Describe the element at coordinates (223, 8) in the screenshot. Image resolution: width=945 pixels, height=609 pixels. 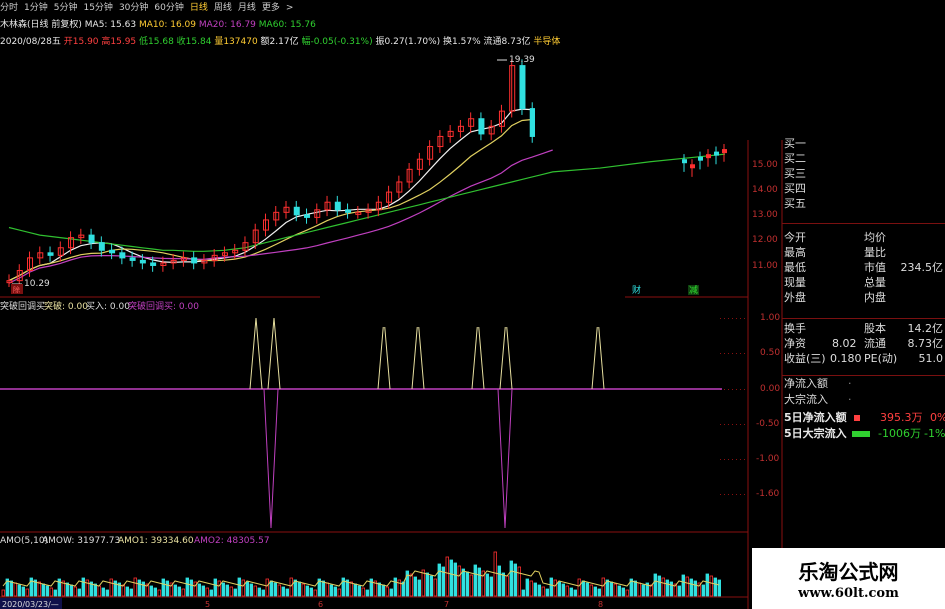
I see `period-tab-weekly: 周线` at that location.